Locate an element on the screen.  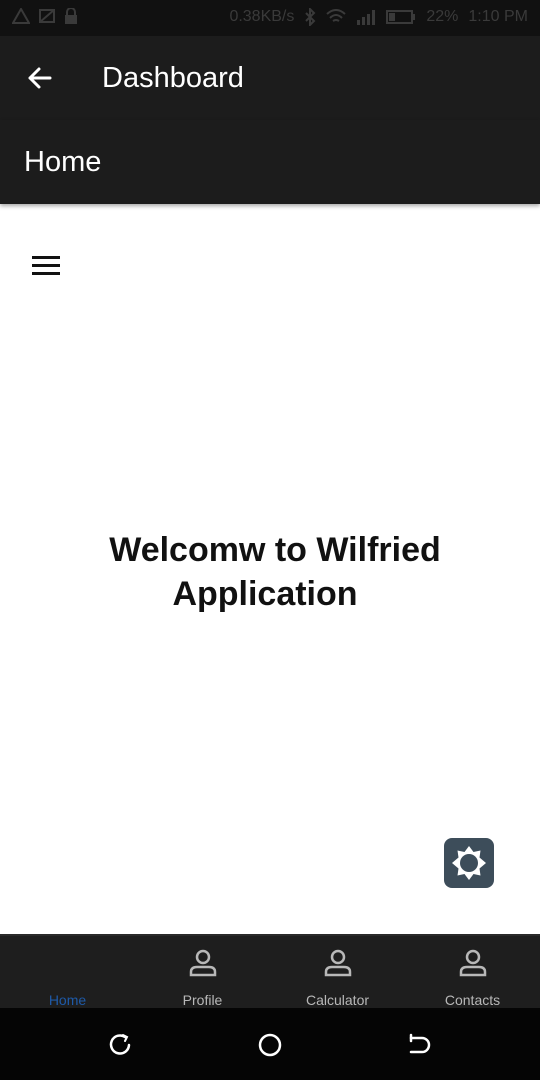
menu-button is located at coordinates (48, 269).